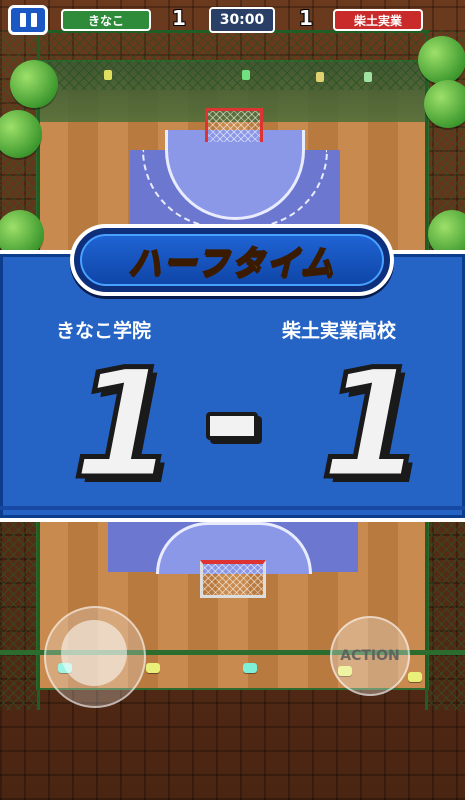  What do you see at coordinates (242, 20) in the screenshot?
I see `match-timer: 30:00` at bounding box center [242, 20].